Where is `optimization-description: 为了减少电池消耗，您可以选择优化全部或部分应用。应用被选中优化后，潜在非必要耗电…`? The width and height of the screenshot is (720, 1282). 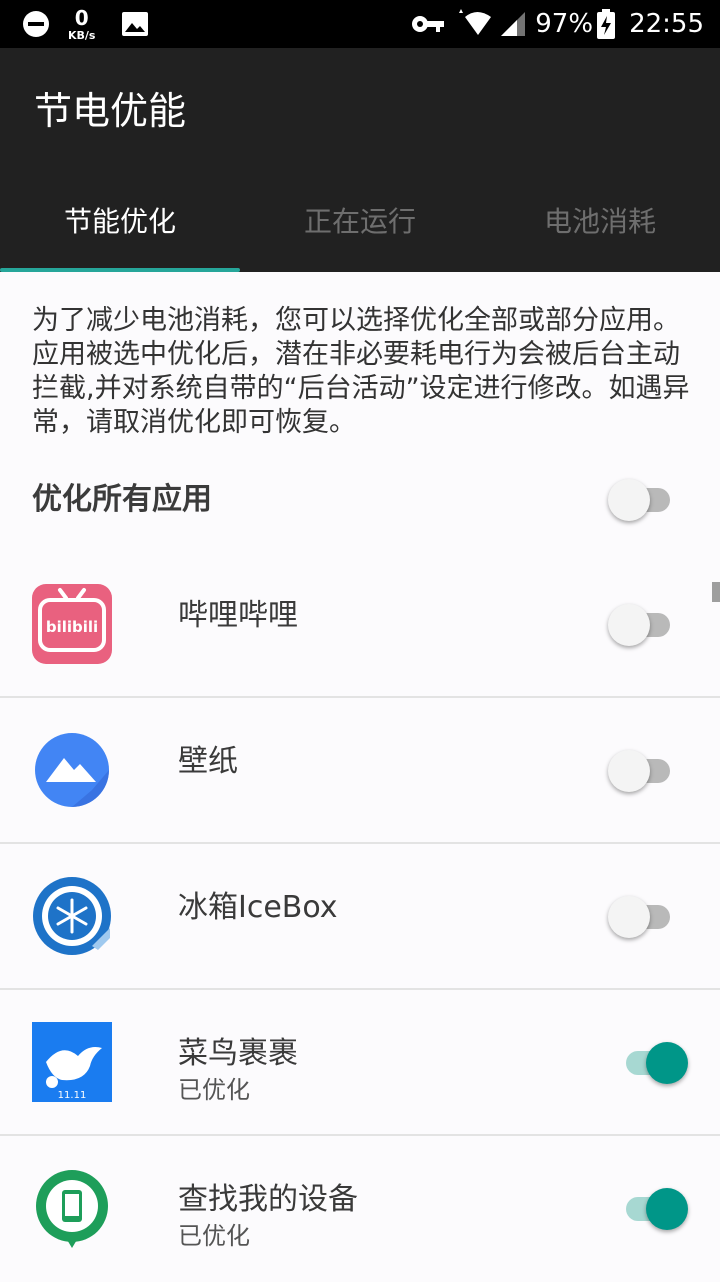 optimization-description: 为了减少电池消耗，您可以选择优化全部或部分应用。应用被选中优化后，潜在非必要耗电… is located at coordinates (361, 371).